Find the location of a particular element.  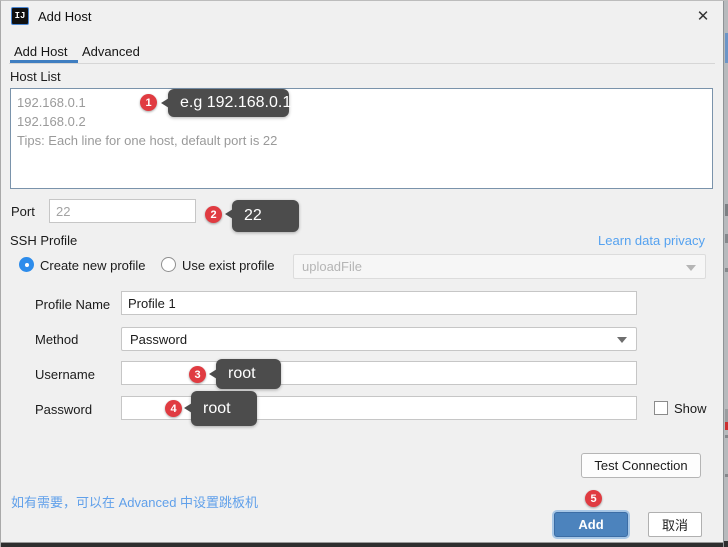

annotation-tooltip-3: root is located at coordinates (245, 374).